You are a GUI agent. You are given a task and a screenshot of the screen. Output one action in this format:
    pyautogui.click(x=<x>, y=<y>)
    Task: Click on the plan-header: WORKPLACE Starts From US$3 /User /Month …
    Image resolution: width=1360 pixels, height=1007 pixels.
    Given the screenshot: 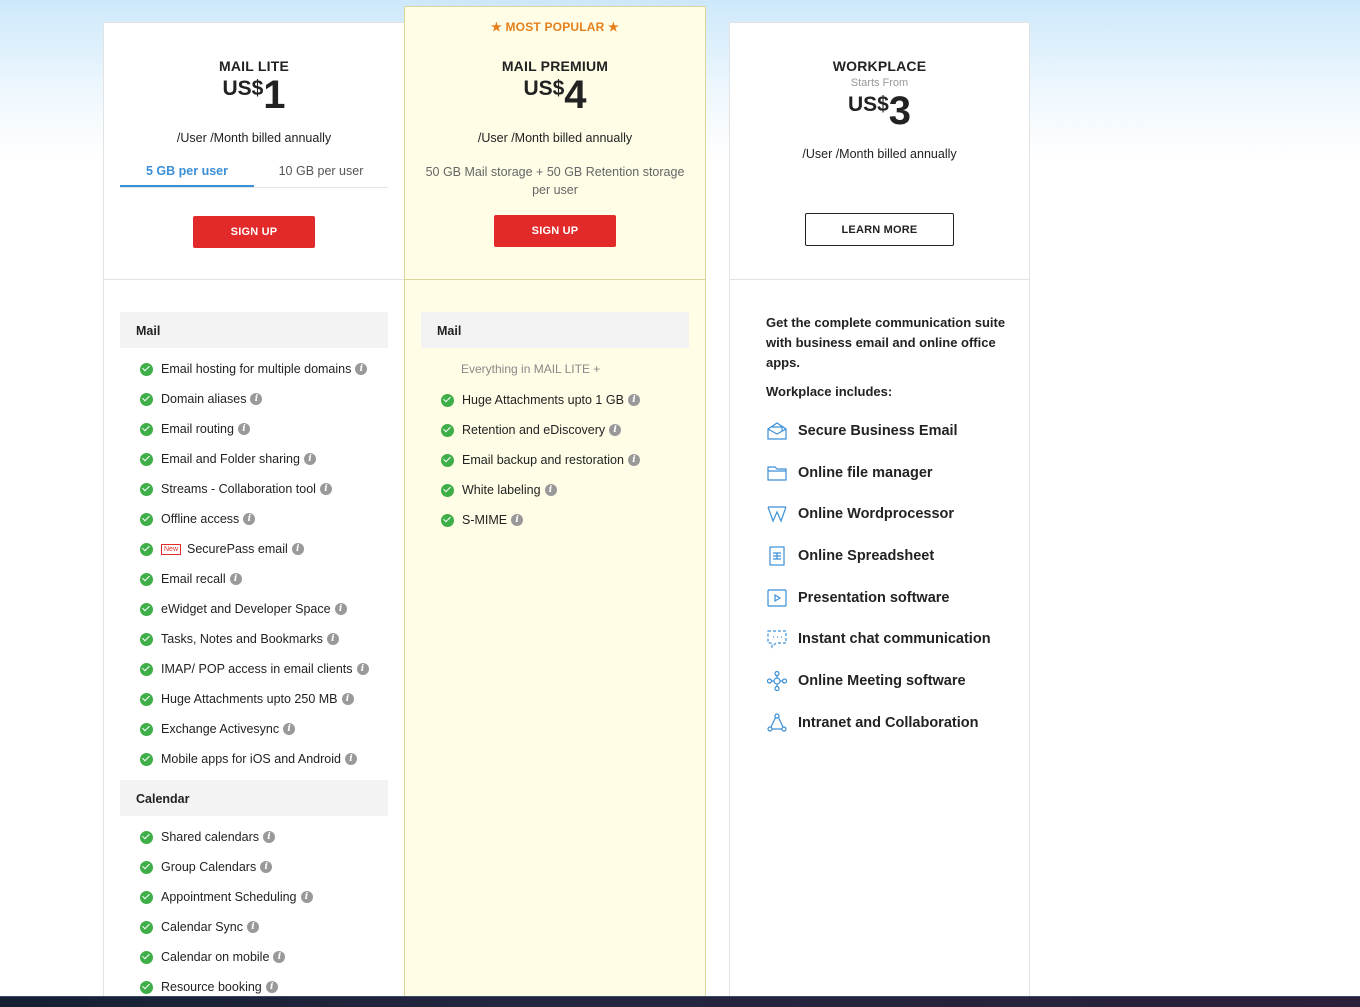 What is the action you would take?
    pyautogui.click(x=879, y=151)
    